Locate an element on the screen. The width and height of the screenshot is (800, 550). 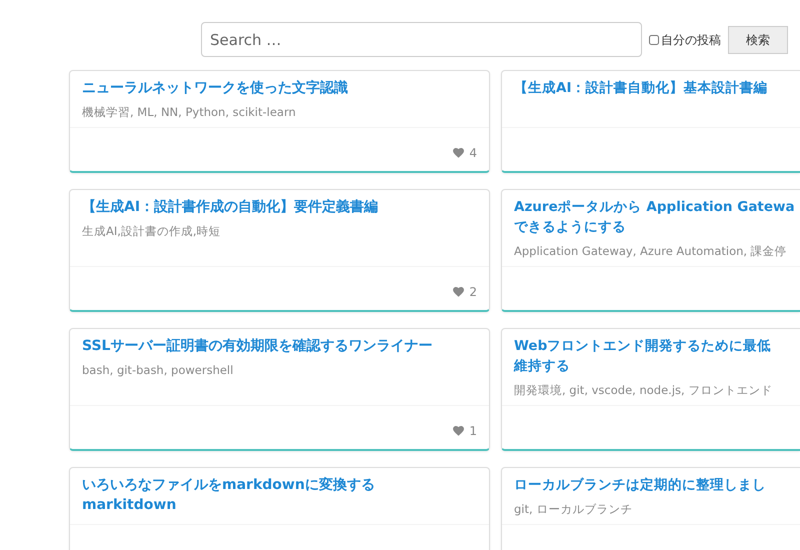
post-title-link: いろいろなファイルをmarkdownに変換する is located at coordinates (228, 485).